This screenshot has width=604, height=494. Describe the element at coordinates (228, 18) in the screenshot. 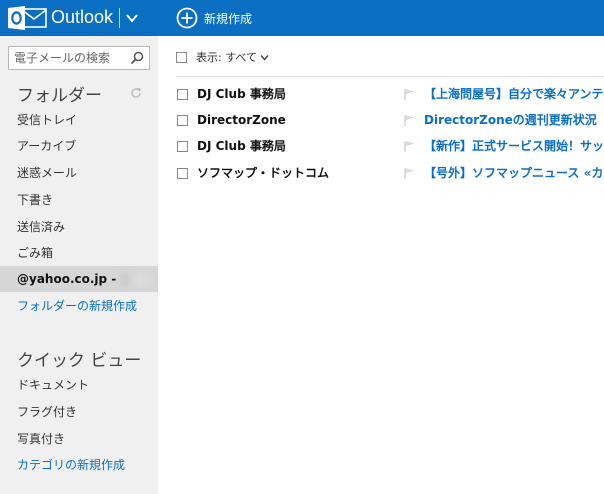

I see `new-message-label: 新規作成` at that location.